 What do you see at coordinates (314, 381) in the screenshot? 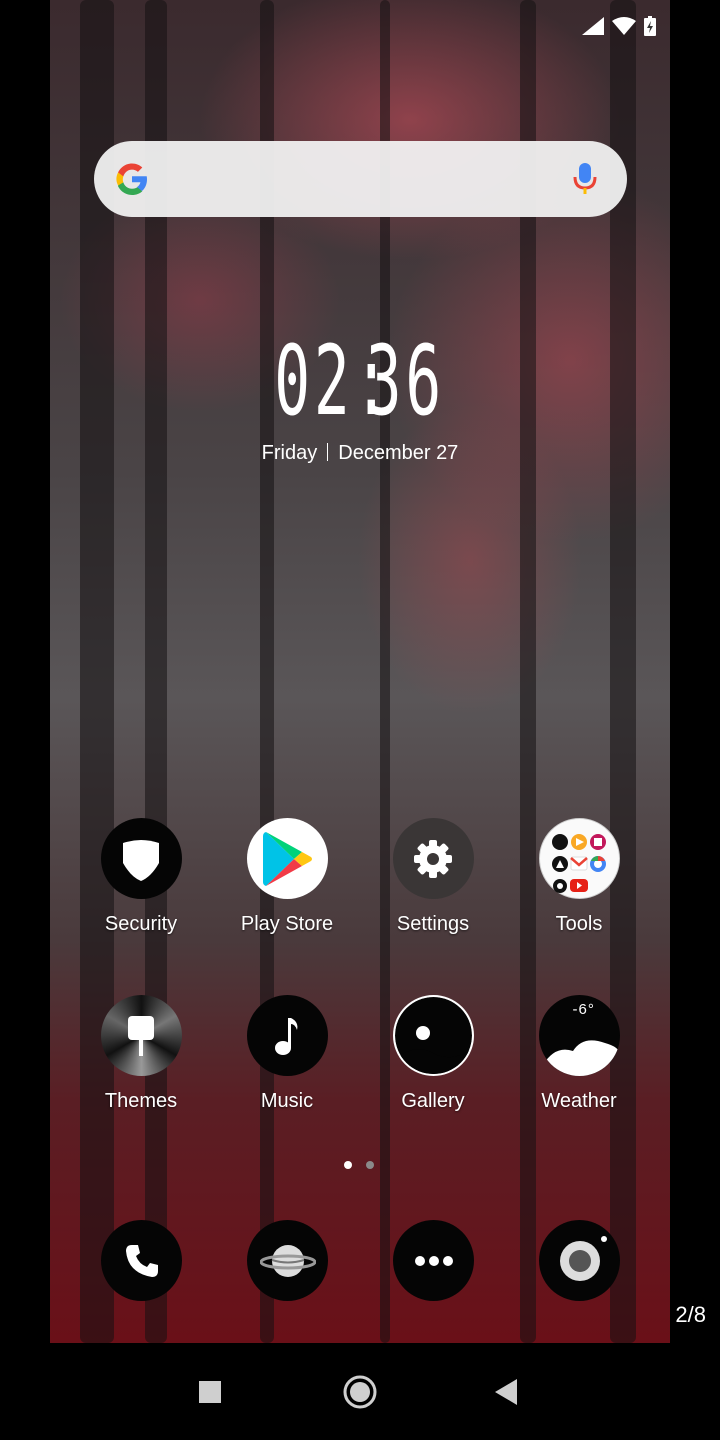
I see `clock-hours: 02` at bounding box center [314, 381].